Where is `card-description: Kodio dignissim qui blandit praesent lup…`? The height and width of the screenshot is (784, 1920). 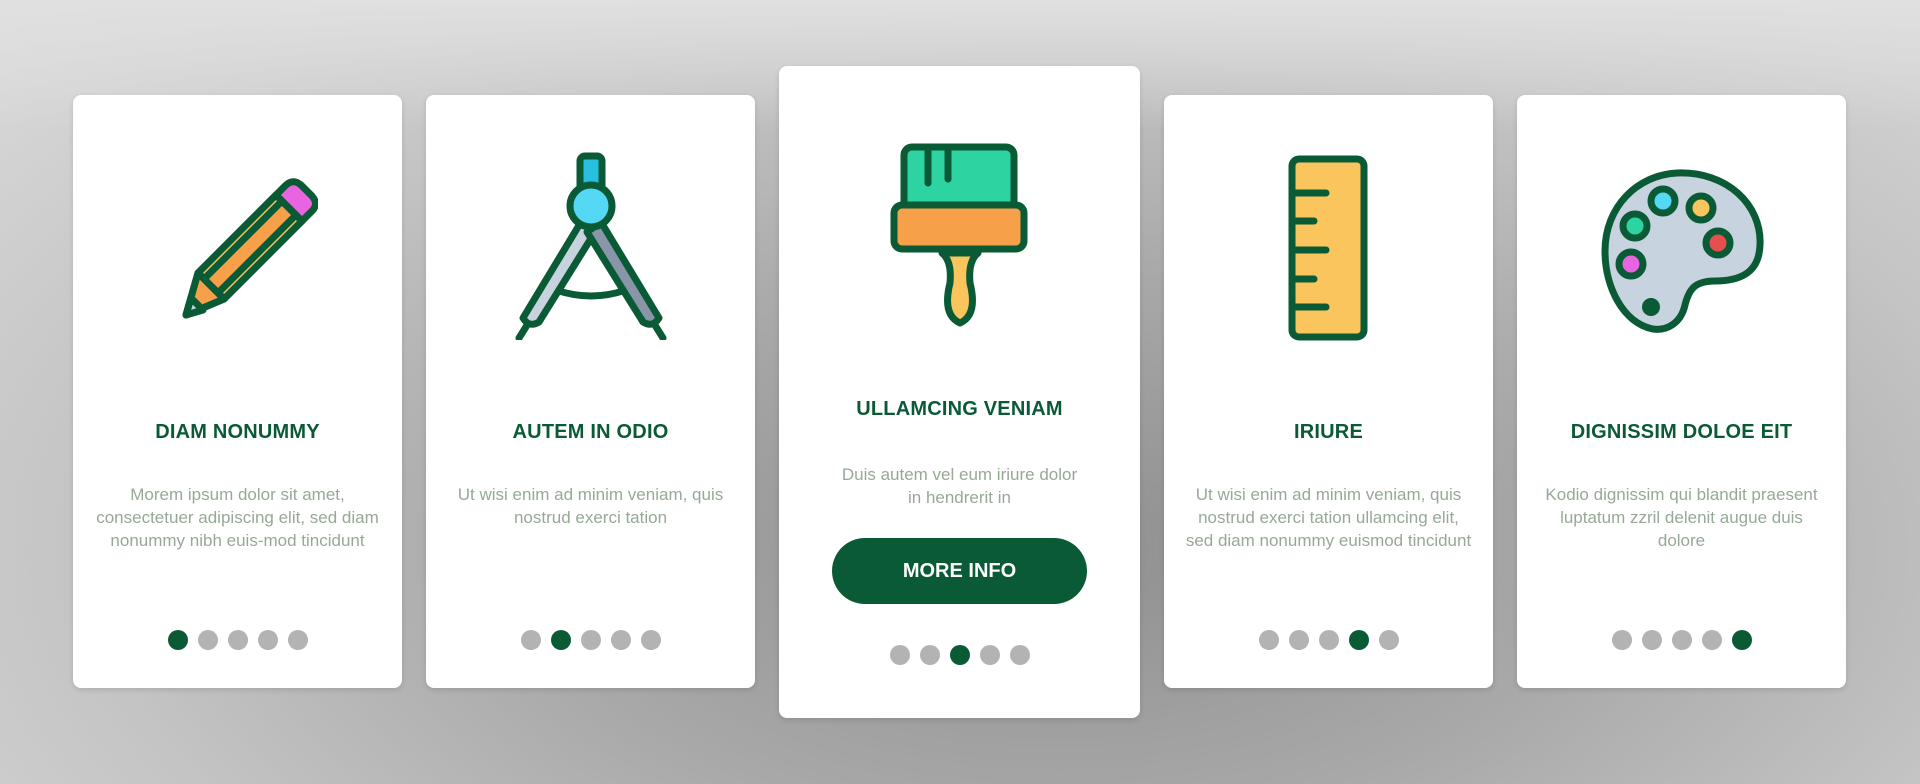
card-description: Kodio dignissim qui blandit praesent lup… is located at coordinates (1681, 517).